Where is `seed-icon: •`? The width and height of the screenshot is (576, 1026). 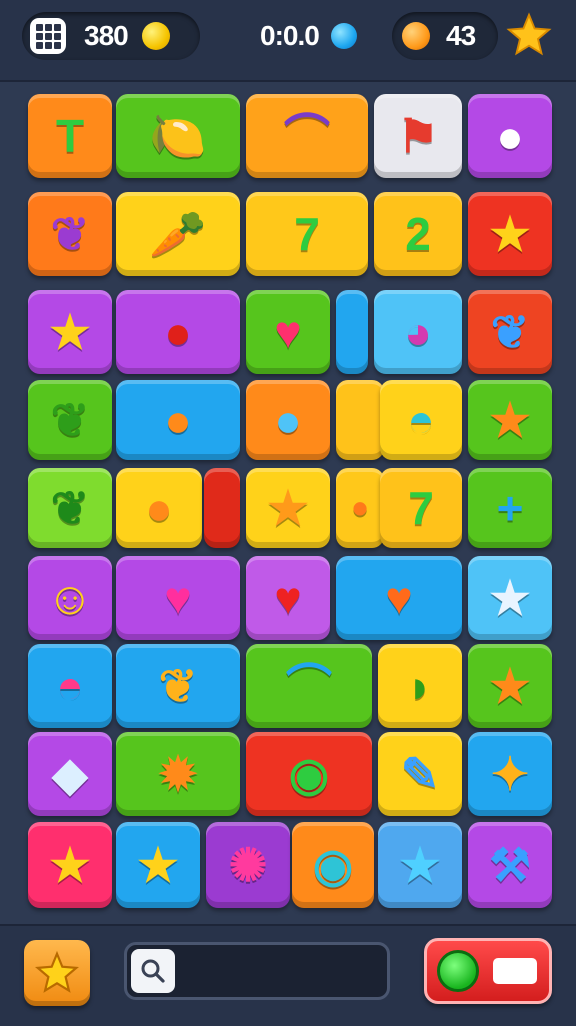
seed-icon: • is located at coordinates (360, 508).